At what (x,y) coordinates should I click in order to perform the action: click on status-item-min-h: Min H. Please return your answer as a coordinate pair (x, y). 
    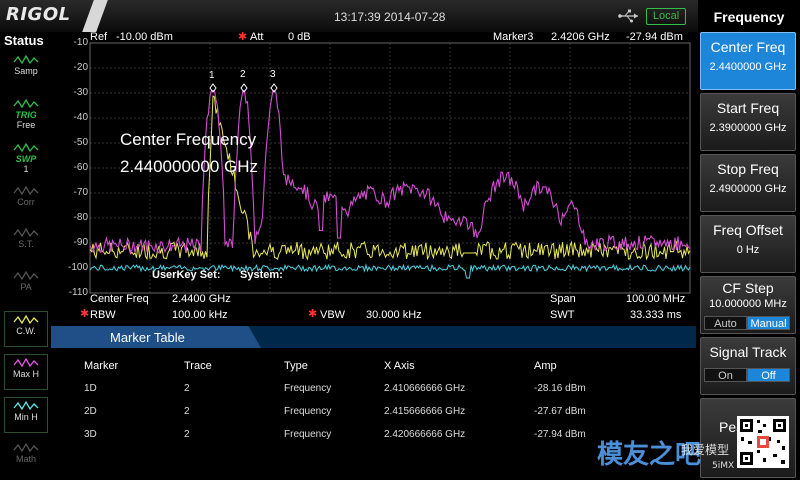
    Looking at the image, I should click on (26, 415).